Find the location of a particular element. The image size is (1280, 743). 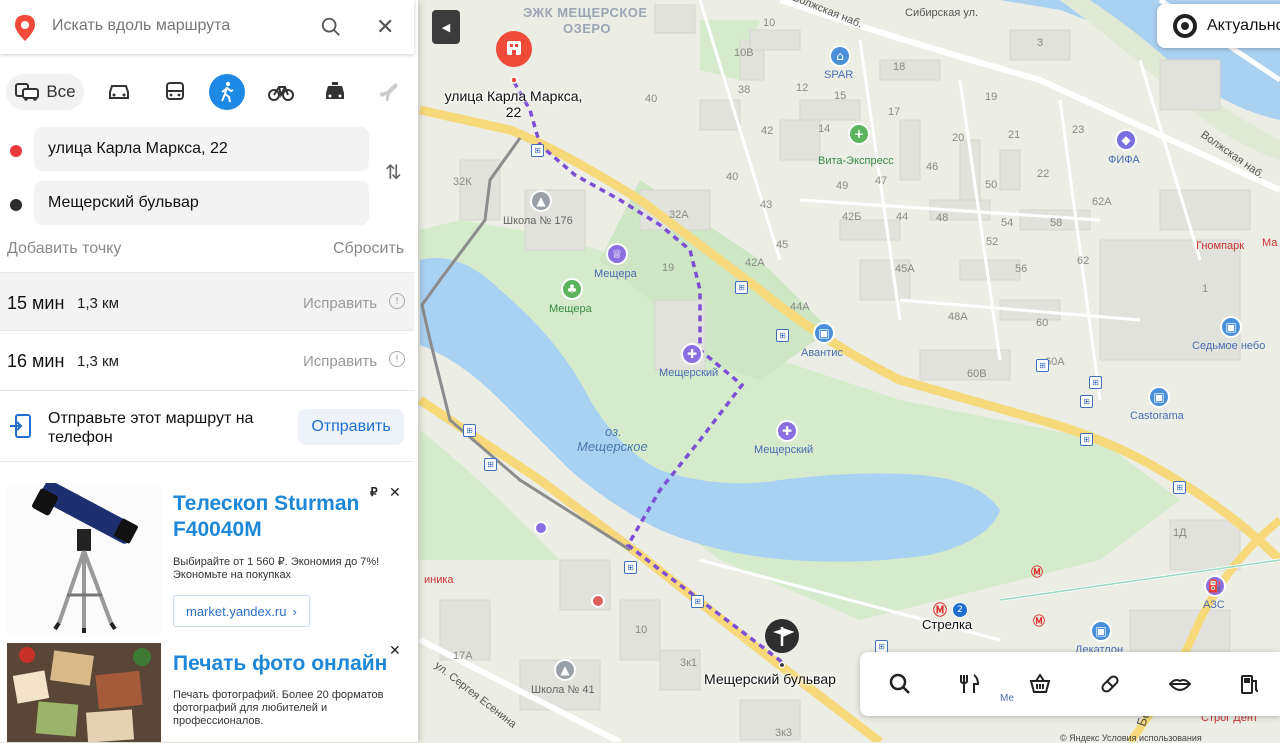

poi-label-mescherskiy-1: Мещерский is located at coordinates (689, 373).